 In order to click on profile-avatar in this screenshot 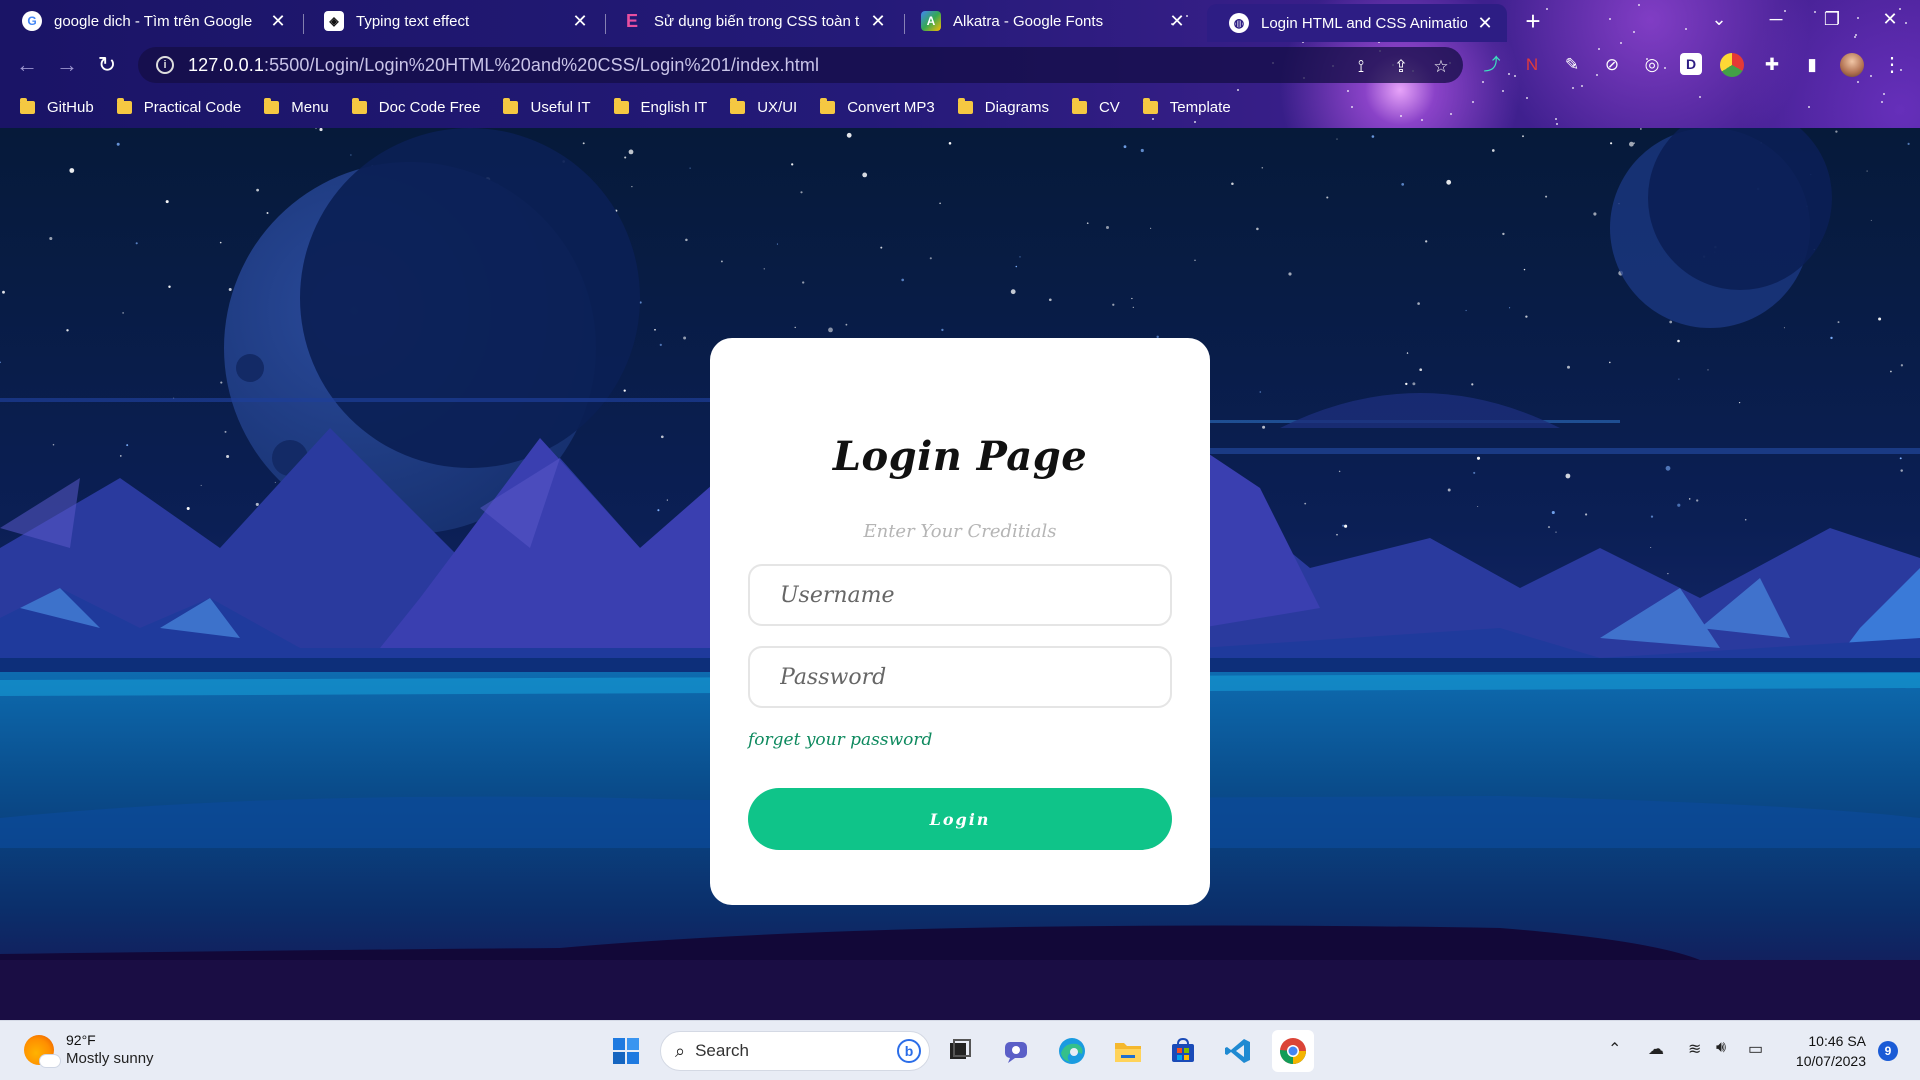, I will do `click(1852, 65)`.